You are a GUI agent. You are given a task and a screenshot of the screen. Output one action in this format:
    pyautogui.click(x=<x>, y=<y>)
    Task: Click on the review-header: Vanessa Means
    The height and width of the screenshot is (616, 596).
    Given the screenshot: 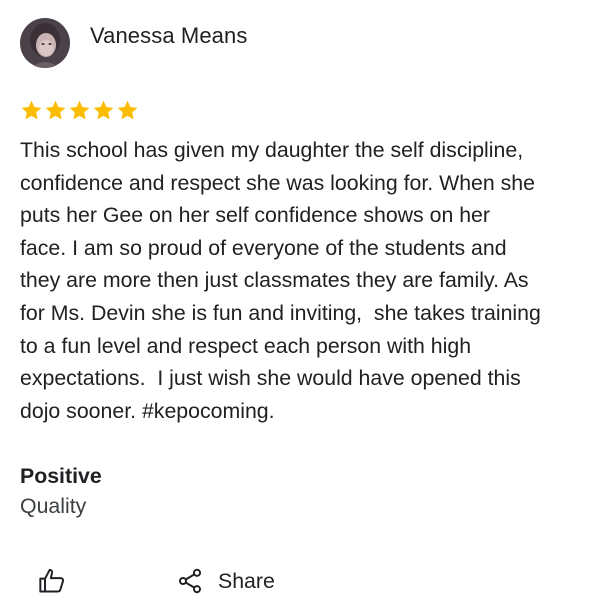 What is the action you would take?
    pyautogui.click(x=133, y=44)
    